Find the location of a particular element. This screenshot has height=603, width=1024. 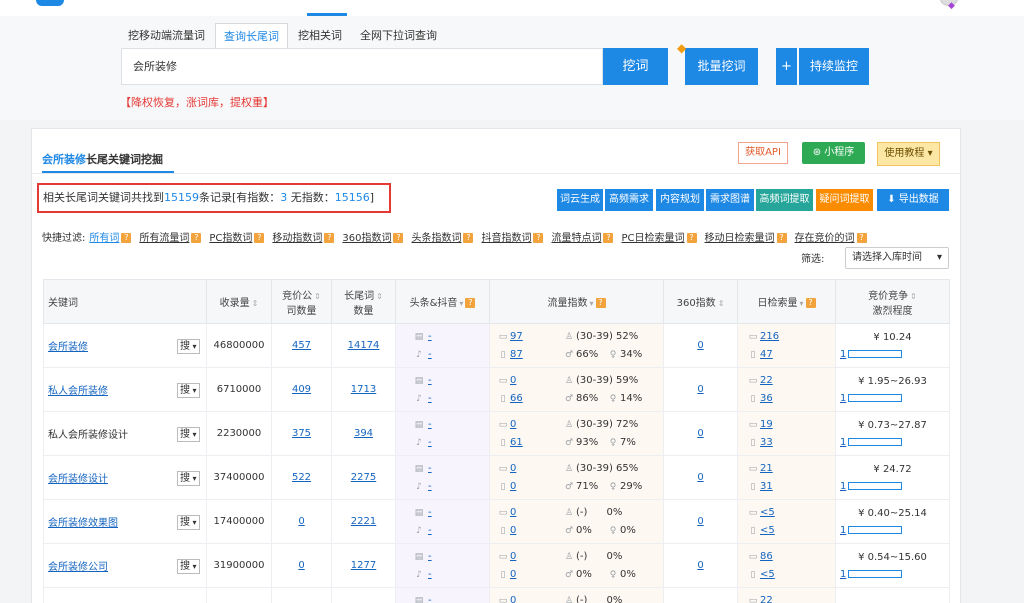

promo-text: 【降权恢复，涨词库，提权重】 is located at coordinates (197, 102).